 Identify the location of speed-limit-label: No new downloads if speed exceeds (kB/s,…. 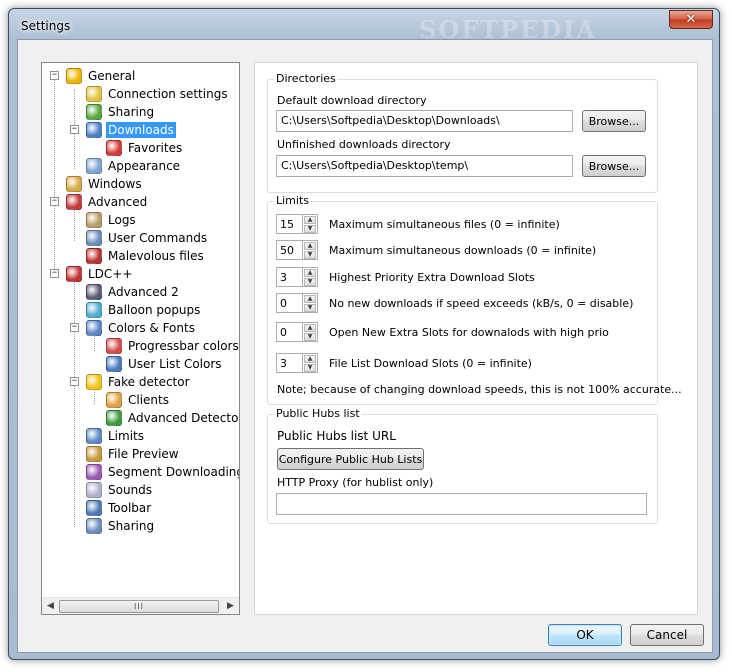
(481, 303).